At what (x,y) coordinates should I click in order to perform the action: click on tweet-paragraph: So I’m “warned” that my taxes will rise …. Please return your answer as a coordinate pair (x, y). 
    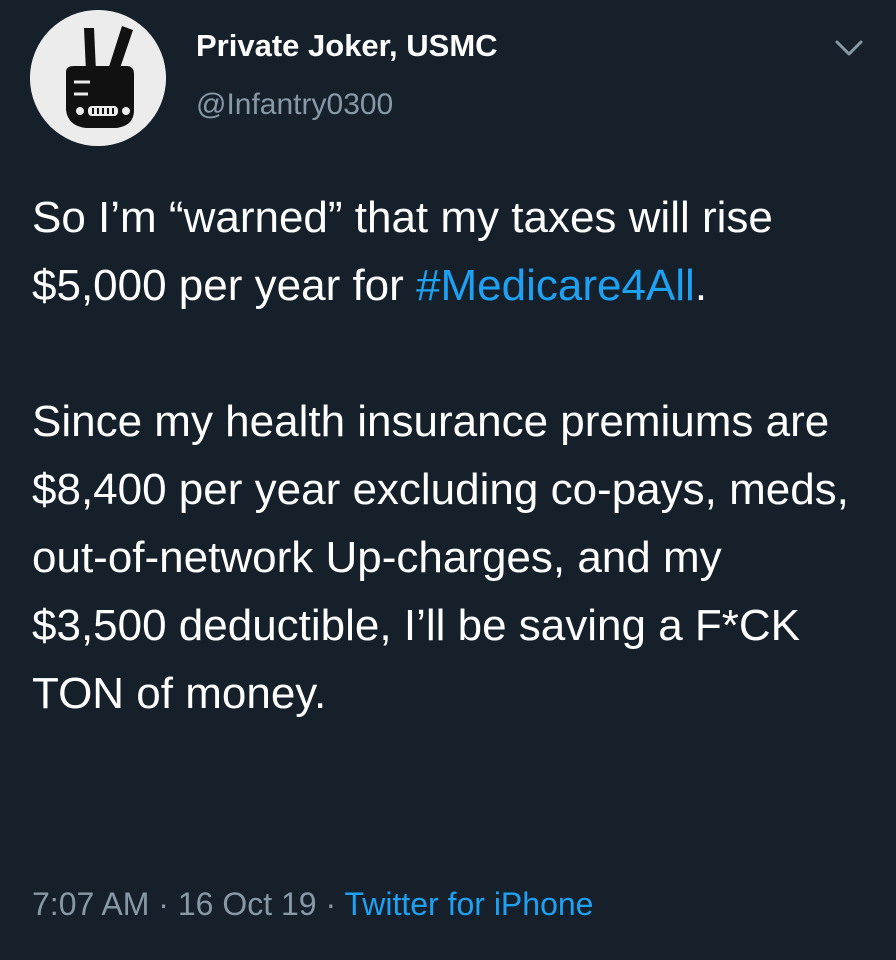
    Looking at the image, I should click on (447, 252).